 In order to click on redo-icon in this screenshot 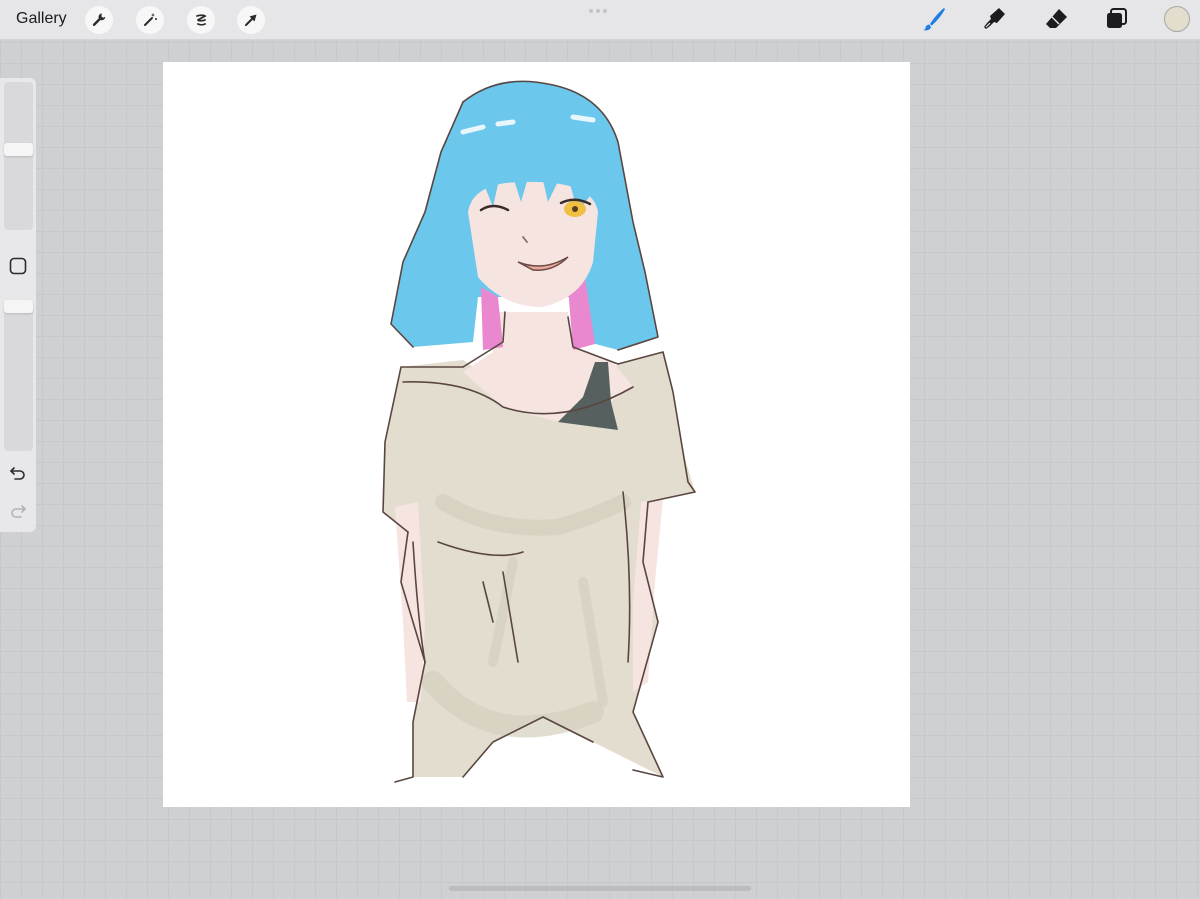, I will do `click(18, 511)`.